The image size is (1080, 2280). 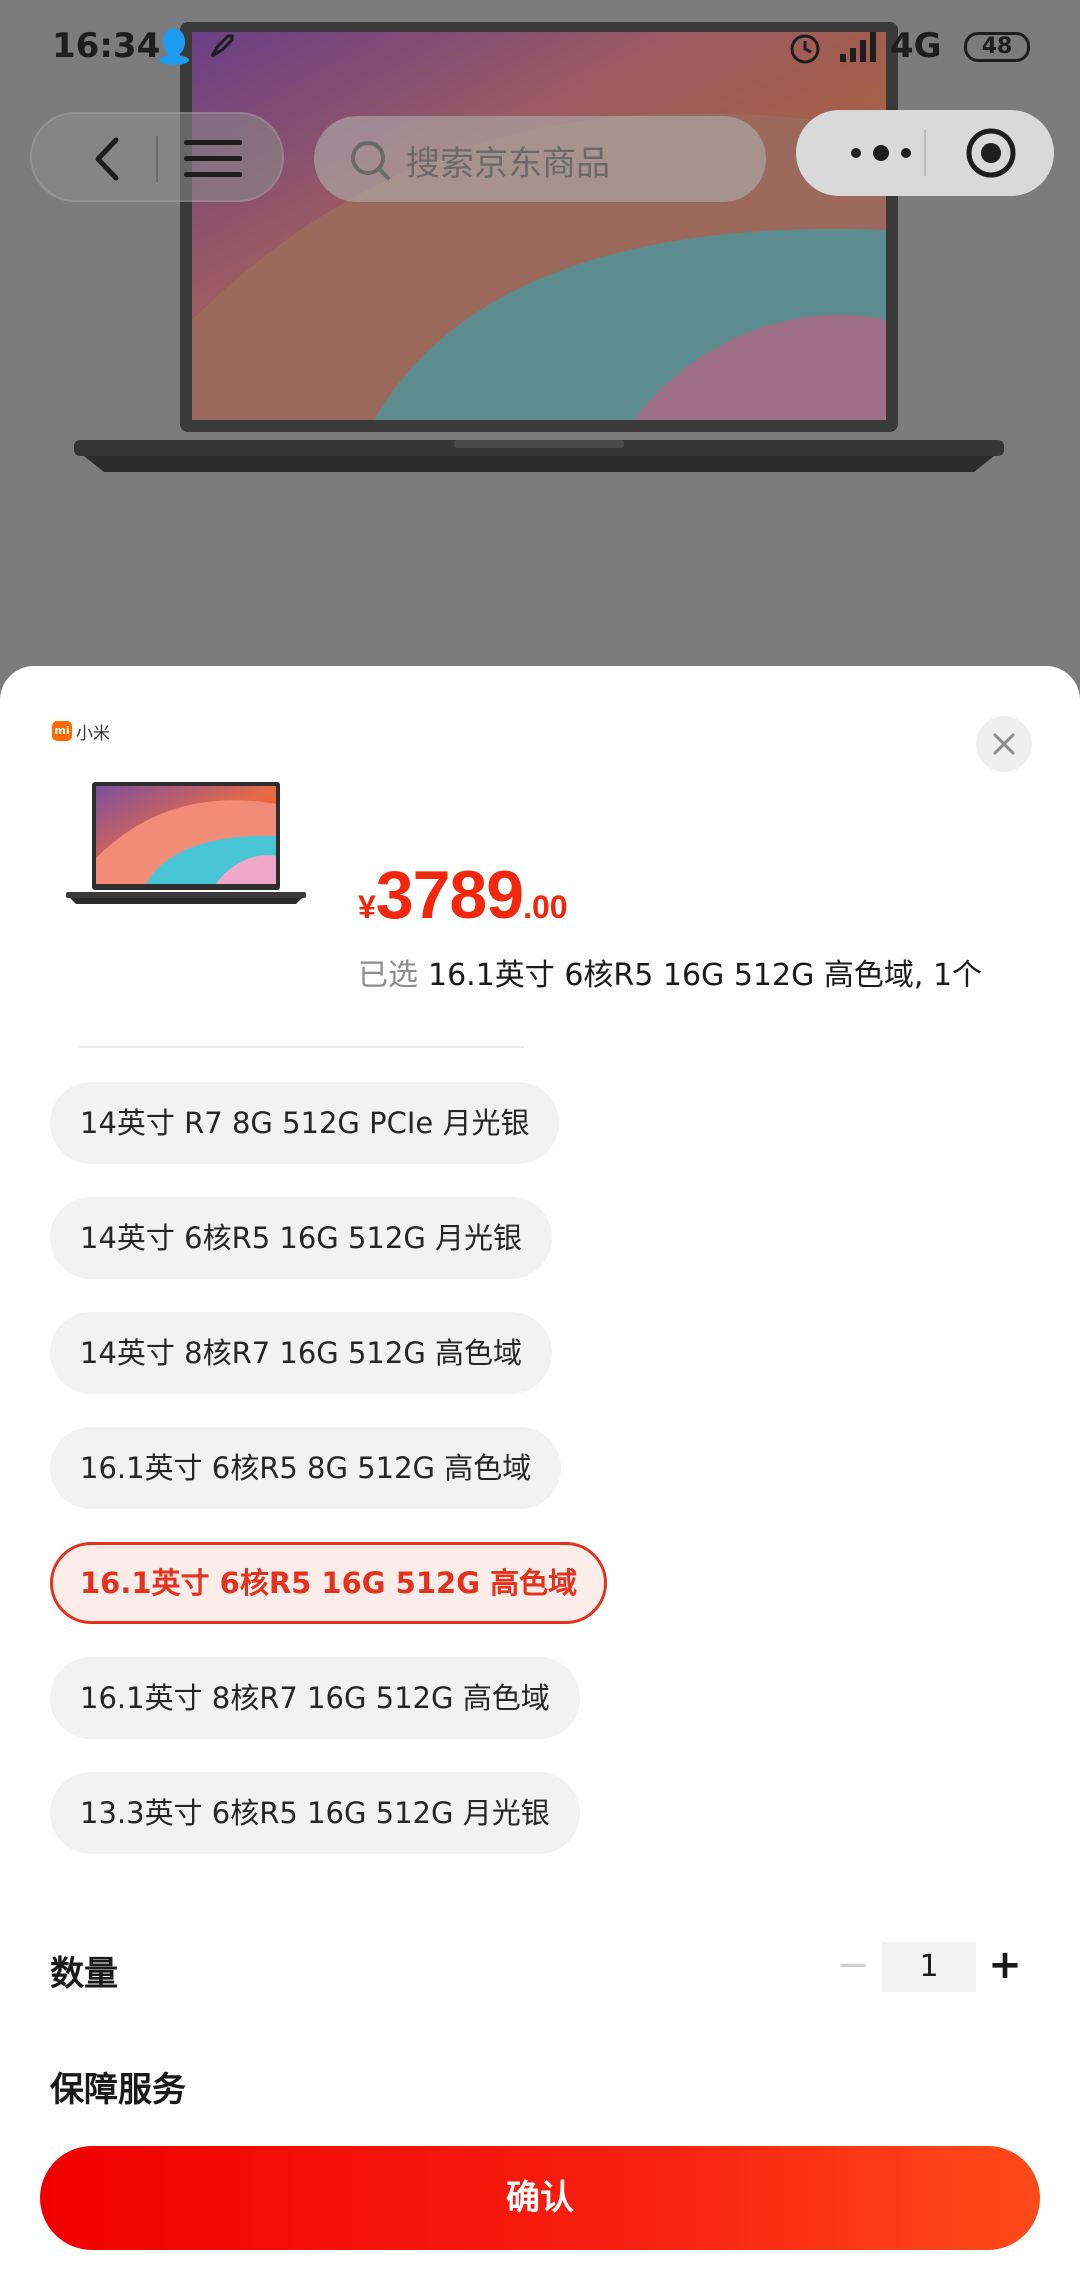 What do you see at coordinates (222, 46) in the screenshot?
I see `rocket-icon` at bounding box center [222, 46].